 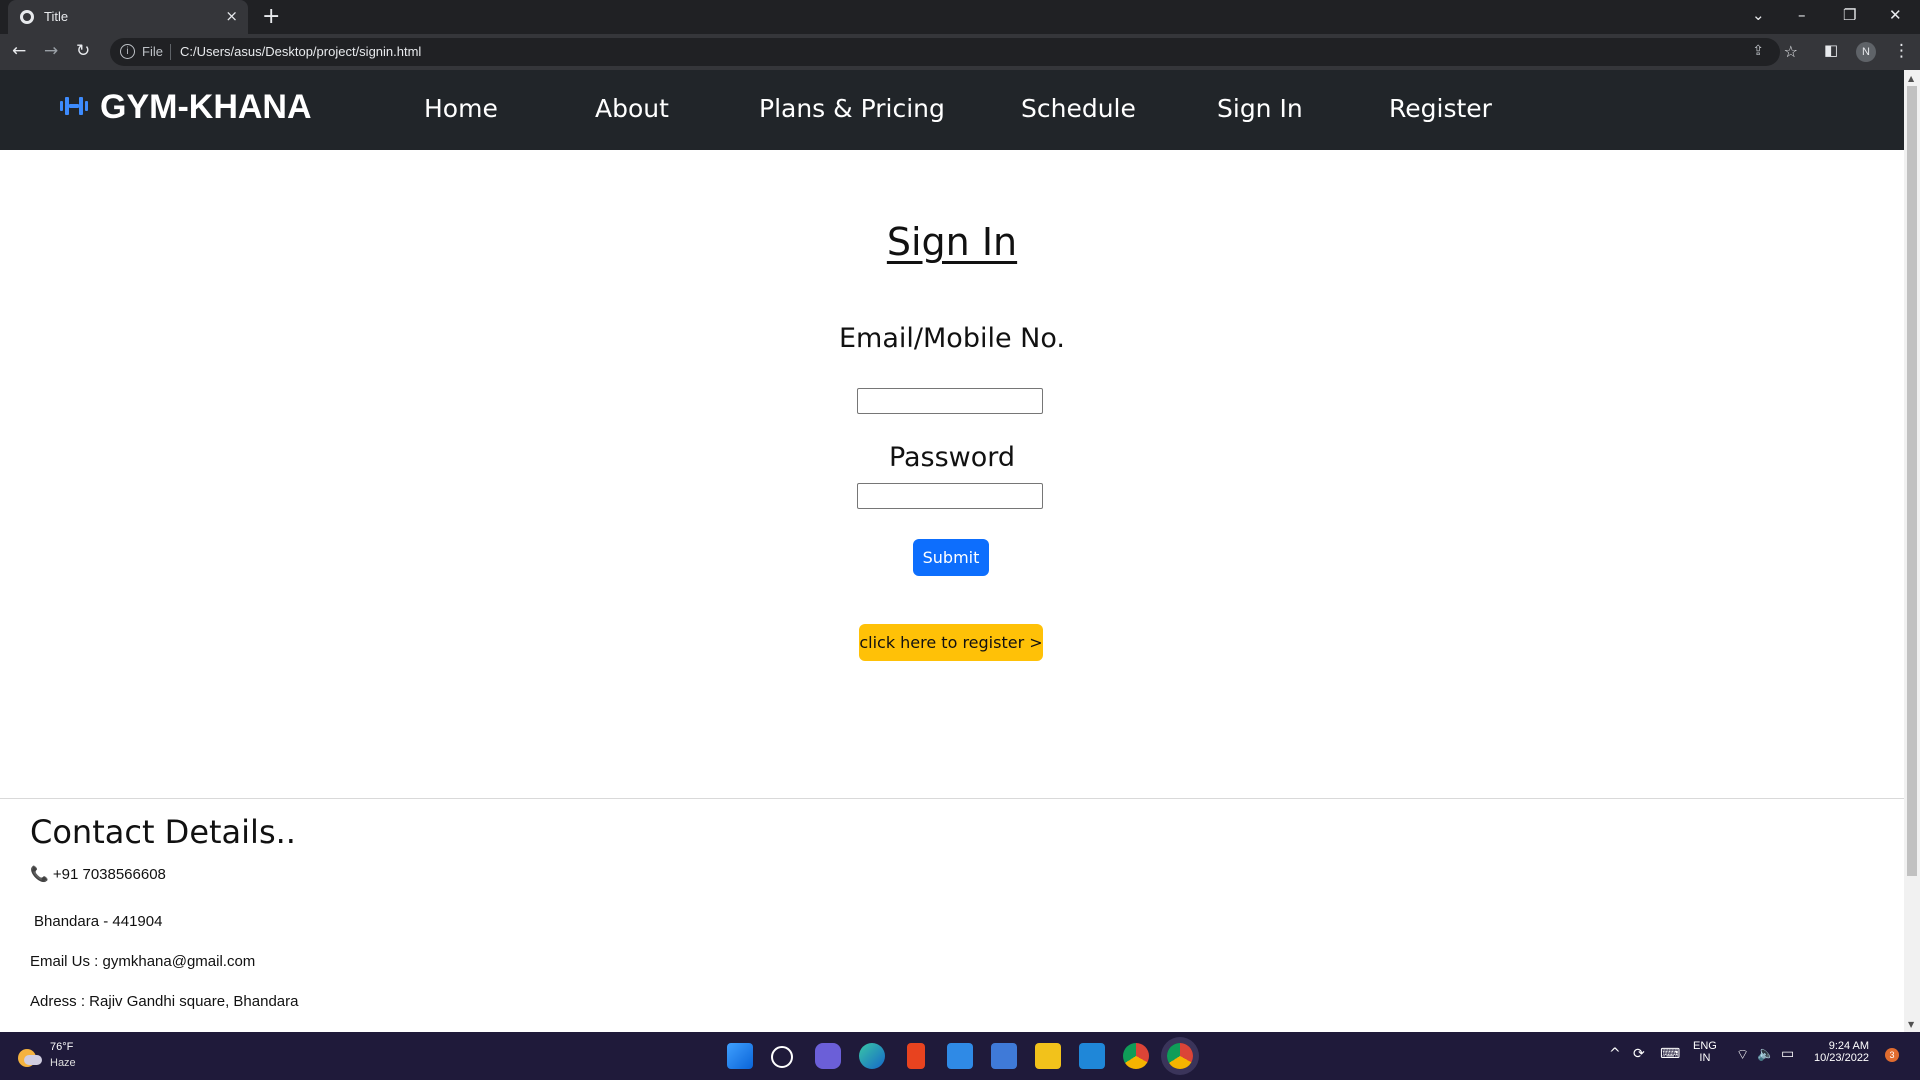 What do you see at coordinates (1911, 78) in the screenshot?
I see `scroll-up-icon: ▲` at bounding box center [1911, 78].